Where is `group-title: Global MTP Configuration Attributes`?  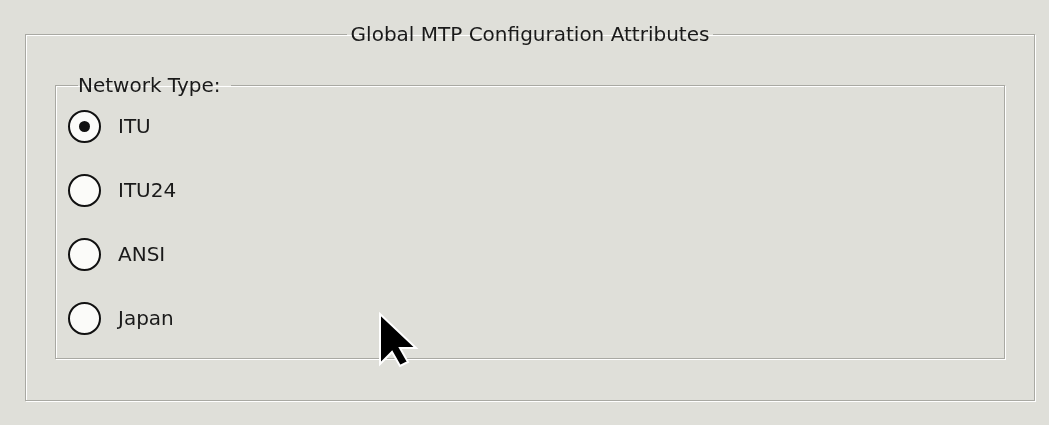 group-title: Global MTP Configuration Attributes is located at coordinates (530, 34).